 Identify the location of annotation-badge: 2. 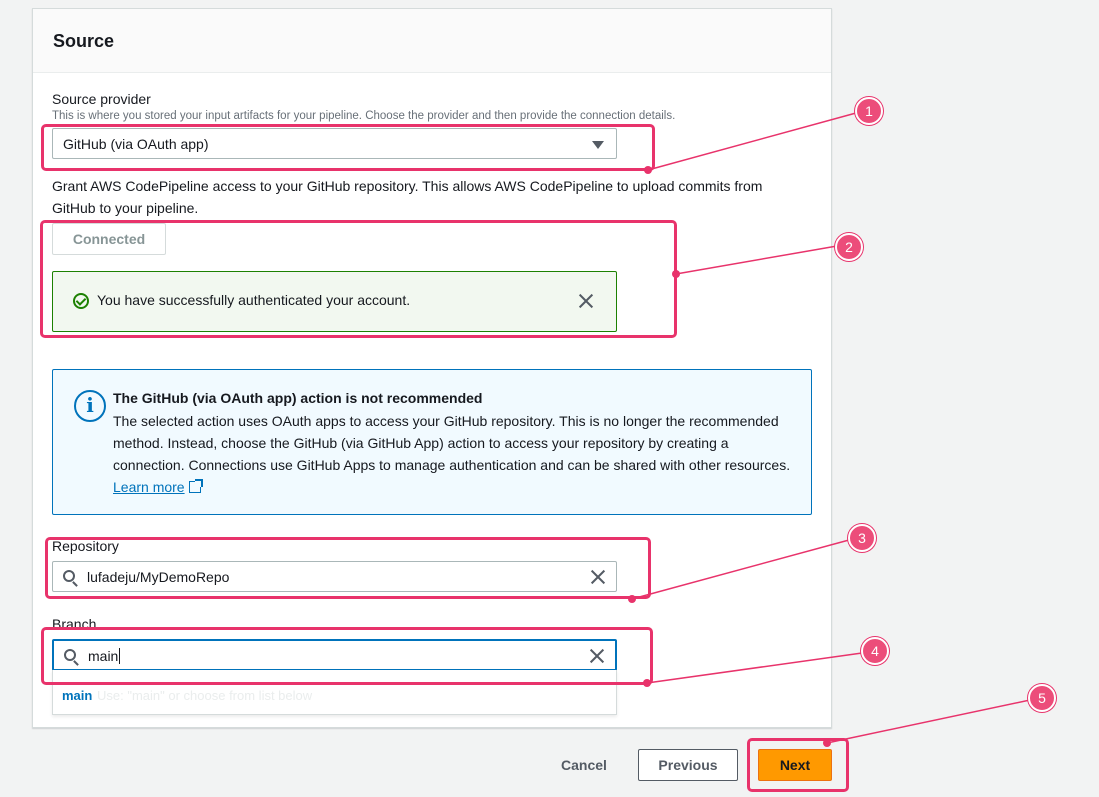
(849, 247).